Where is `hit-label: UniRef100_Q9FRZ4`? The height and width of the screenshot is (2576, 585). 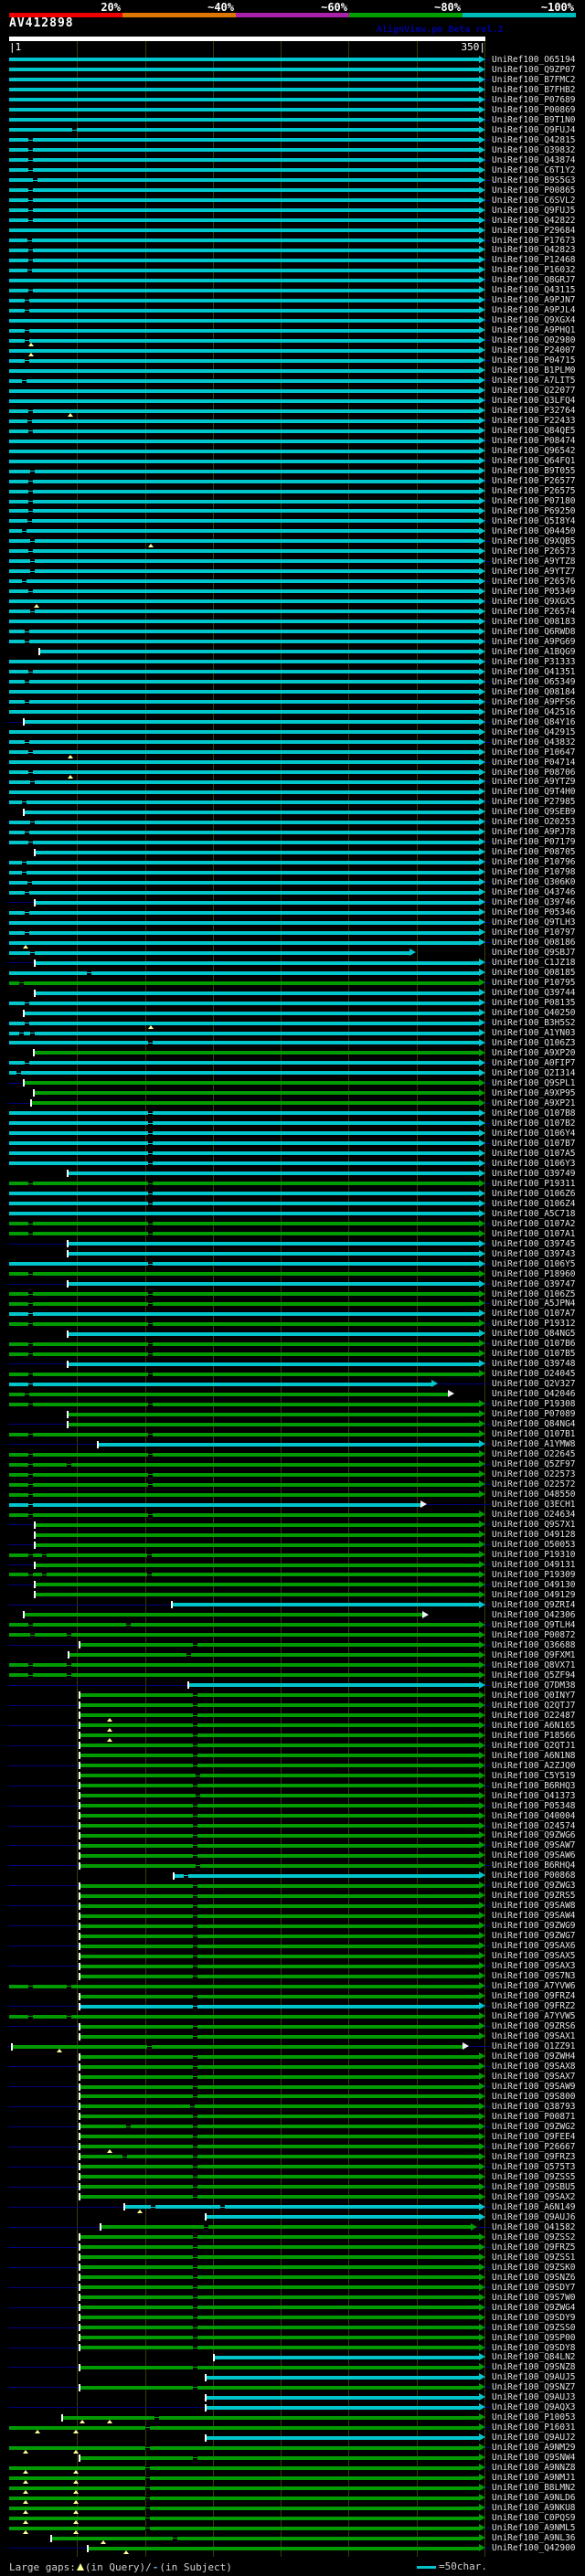 hit-label: UniRef100_Q9FRZ4 is located at coordinates (534, 1996).